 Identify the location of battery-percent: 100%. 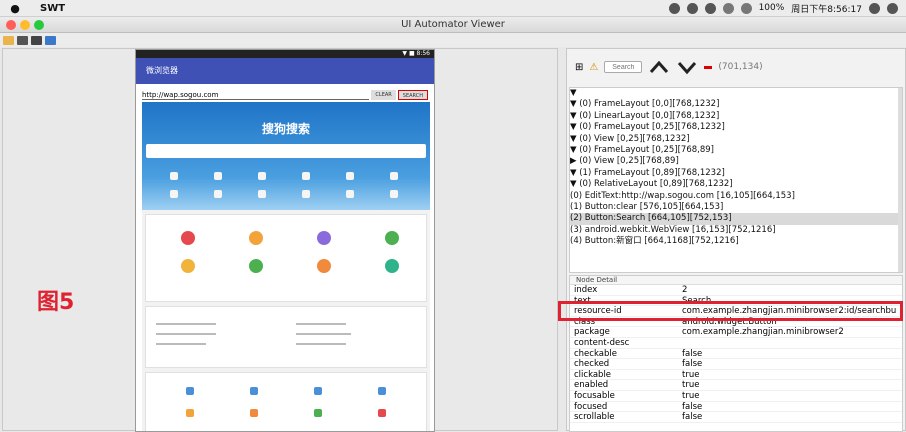
(772, 8).